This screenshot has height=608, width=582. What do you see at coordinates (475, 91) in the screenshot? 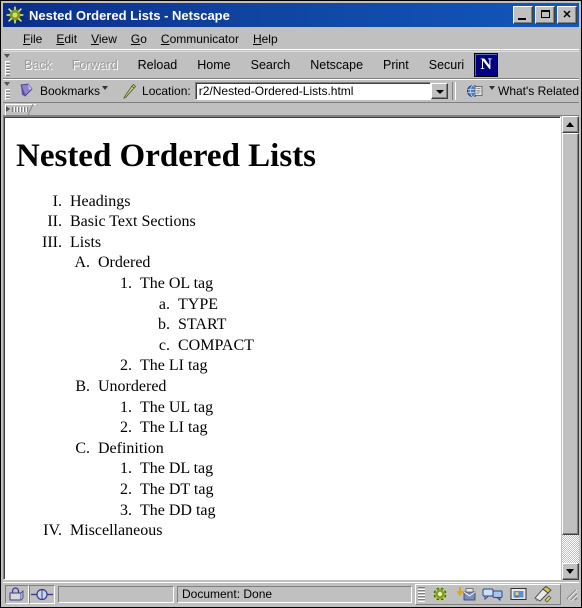
I see `whats-related-icon` at bounding box center [475, 91].